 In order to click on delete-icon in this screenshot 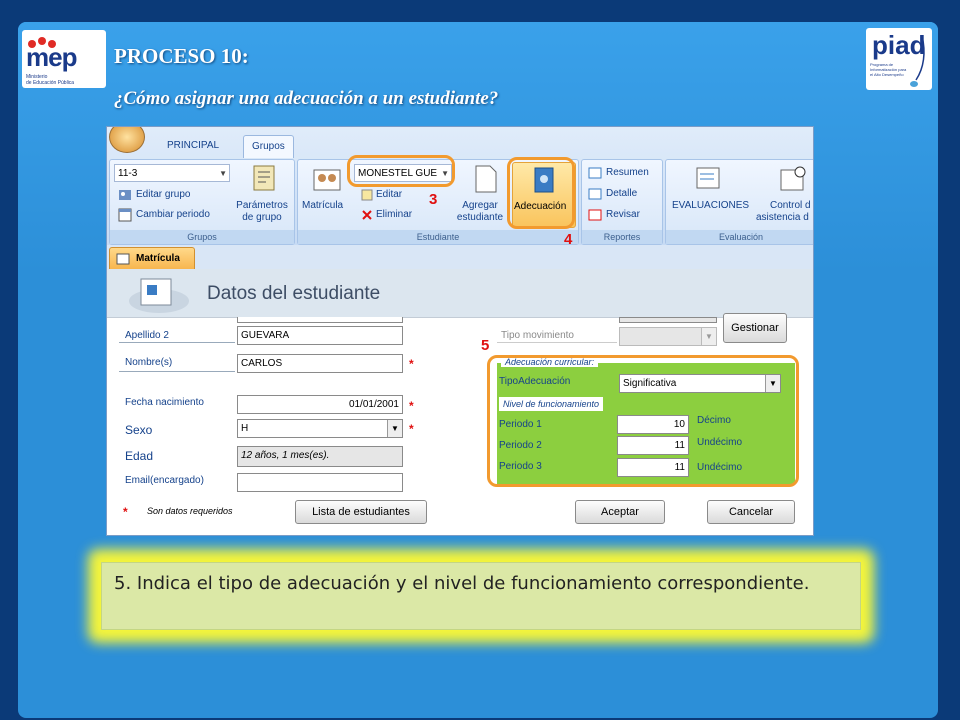, I will do `click(367, 215)`.